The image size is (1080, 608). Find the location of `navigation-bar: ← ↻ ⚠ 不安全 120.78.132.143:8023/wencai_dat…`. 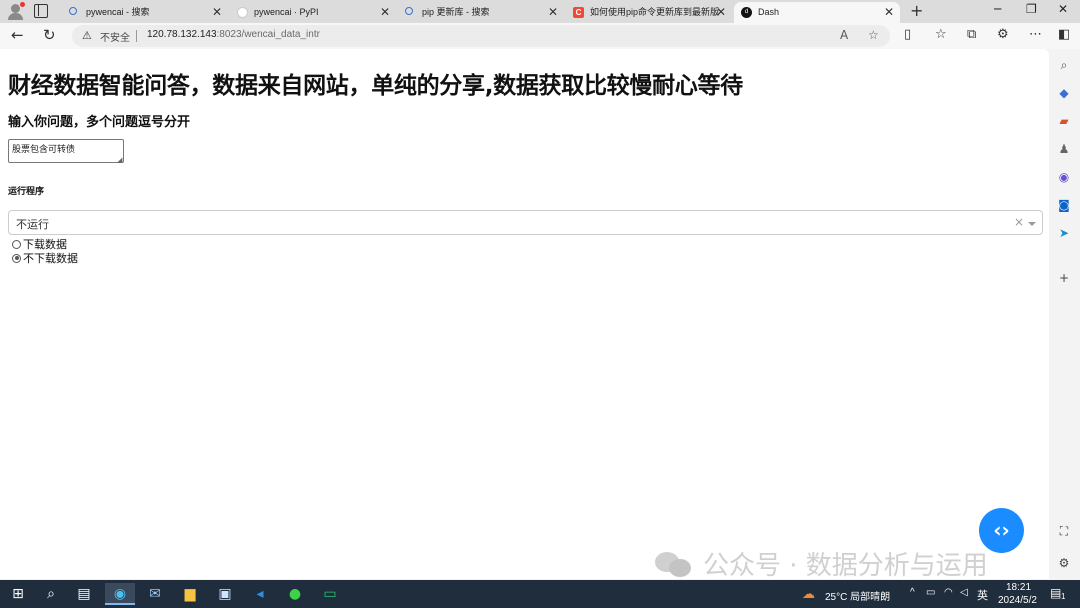

navigation-bar: ← ↻ ⚠ 不安全 120.78.132.143:8023/wencai_dat… is located at coordinates (540, 36).